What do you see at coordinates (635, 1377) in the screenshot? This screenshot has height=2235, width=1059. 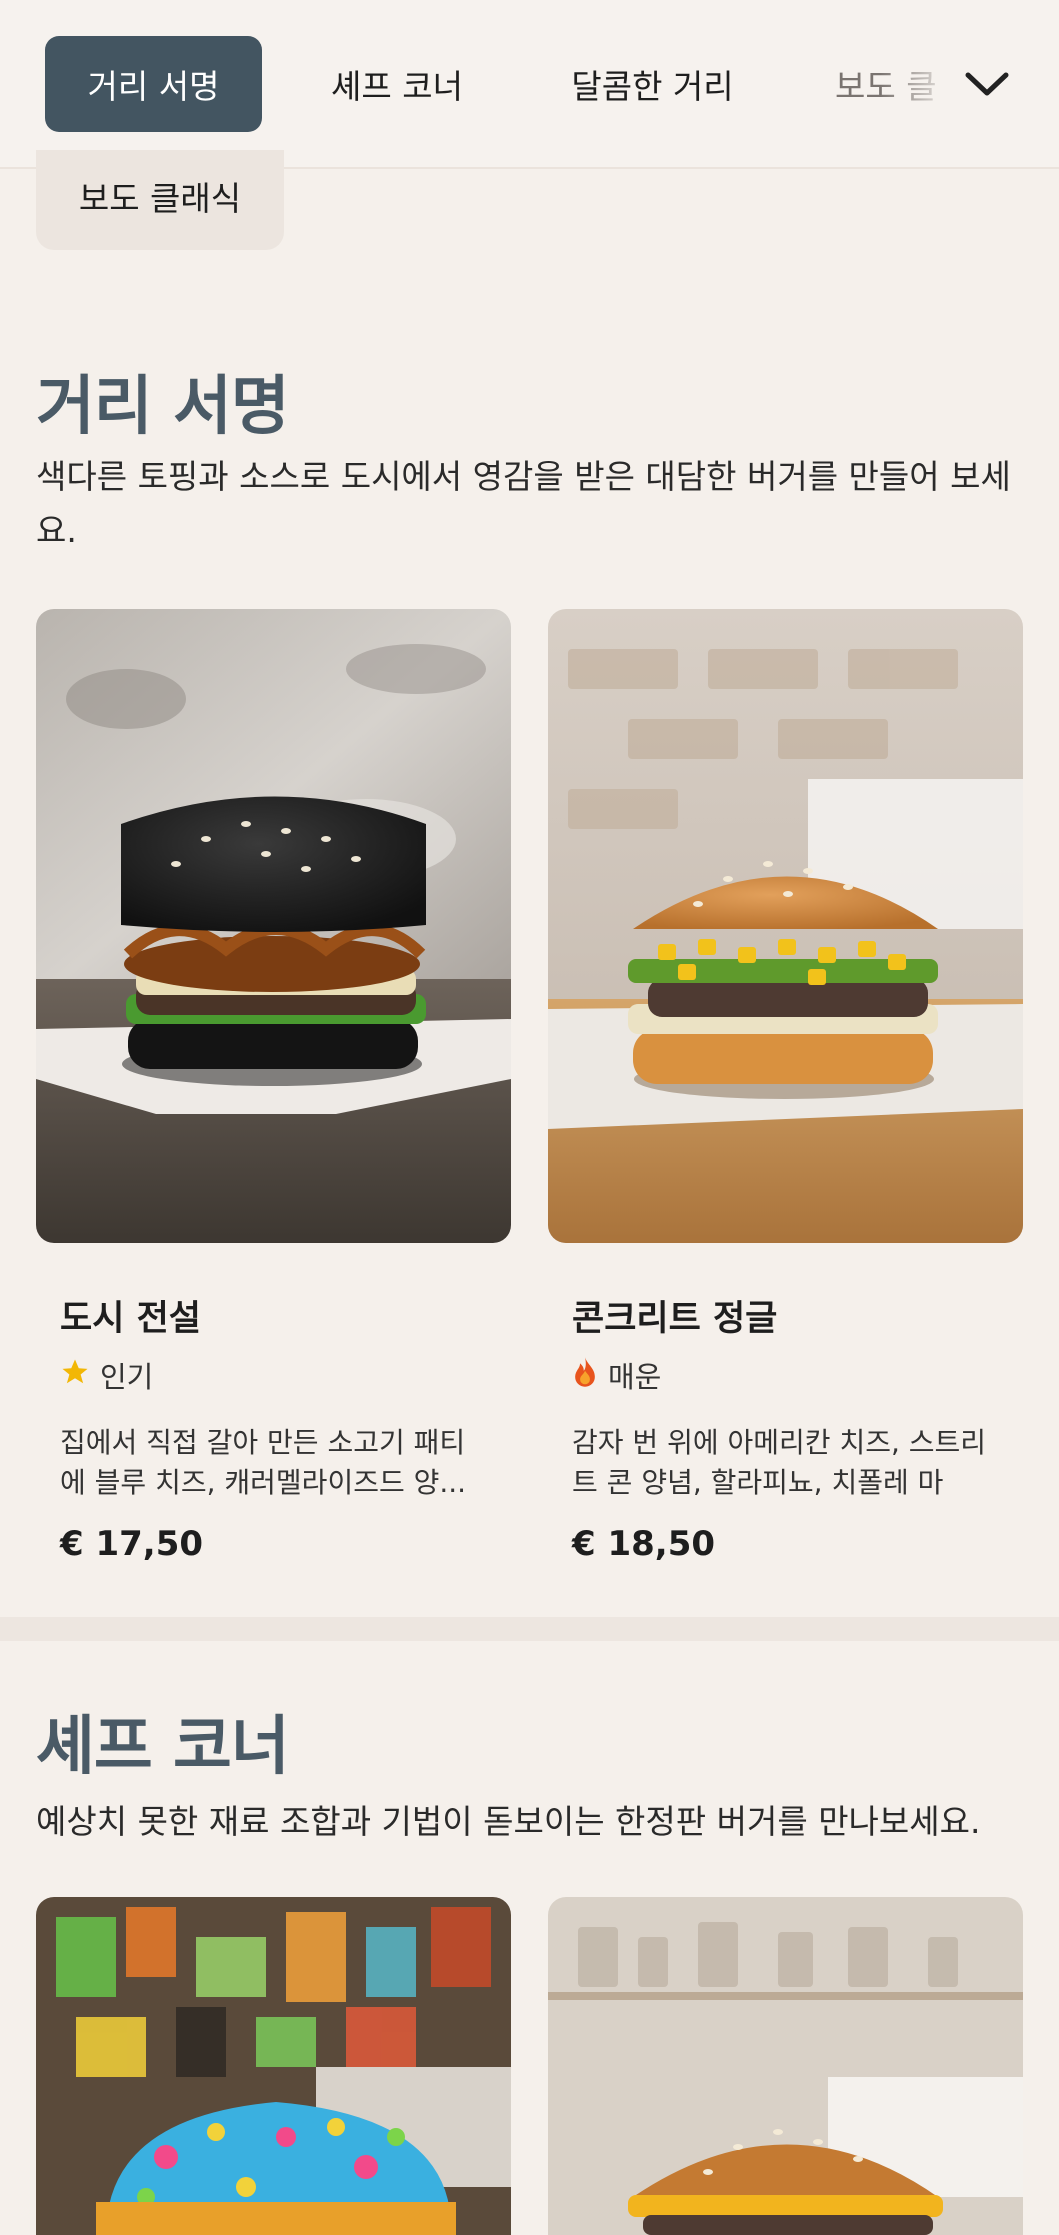 I see `badge-label: 매운` at bounding box center [635, 1377].